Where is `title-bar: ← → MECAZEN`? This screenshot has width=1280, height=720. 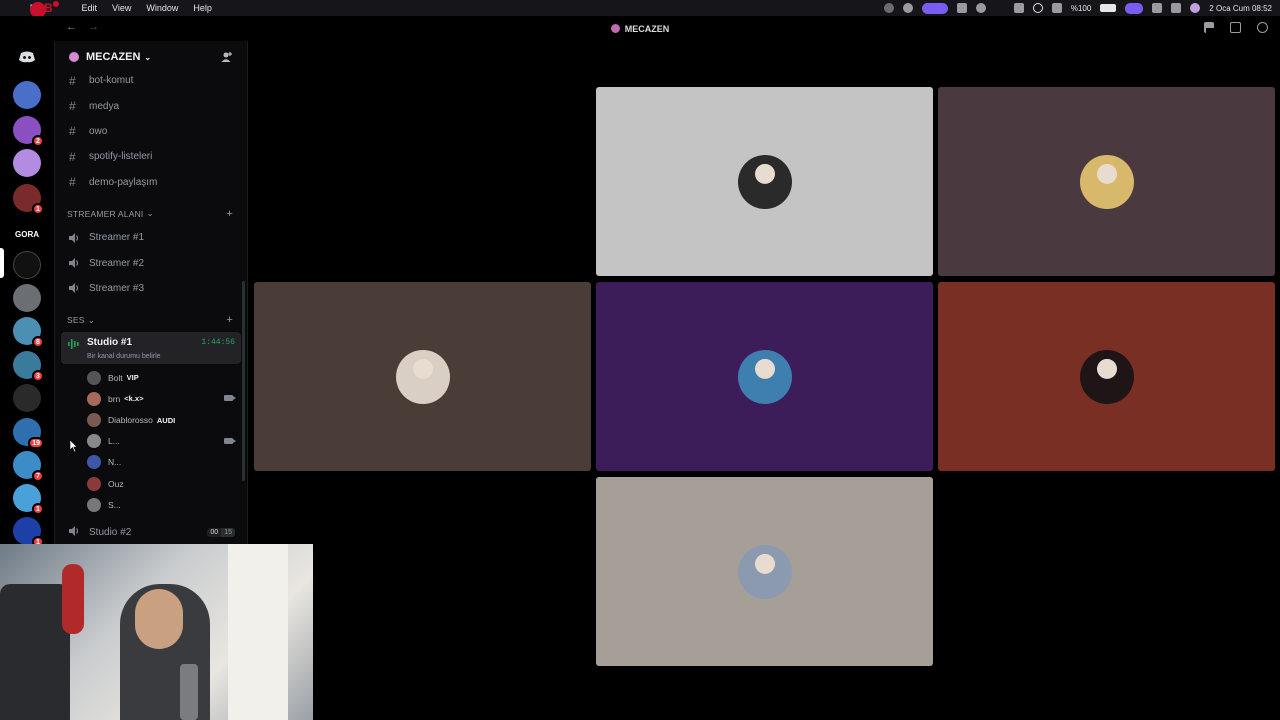 title-bar: ← → MECAZEN is located at coordinates (640, 28).